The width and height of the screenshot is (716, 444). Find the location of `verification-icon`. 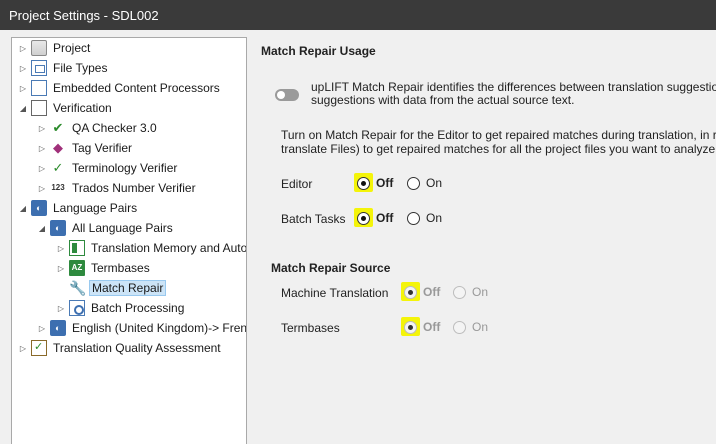

verification-icon is located at coordinates (39, 108).